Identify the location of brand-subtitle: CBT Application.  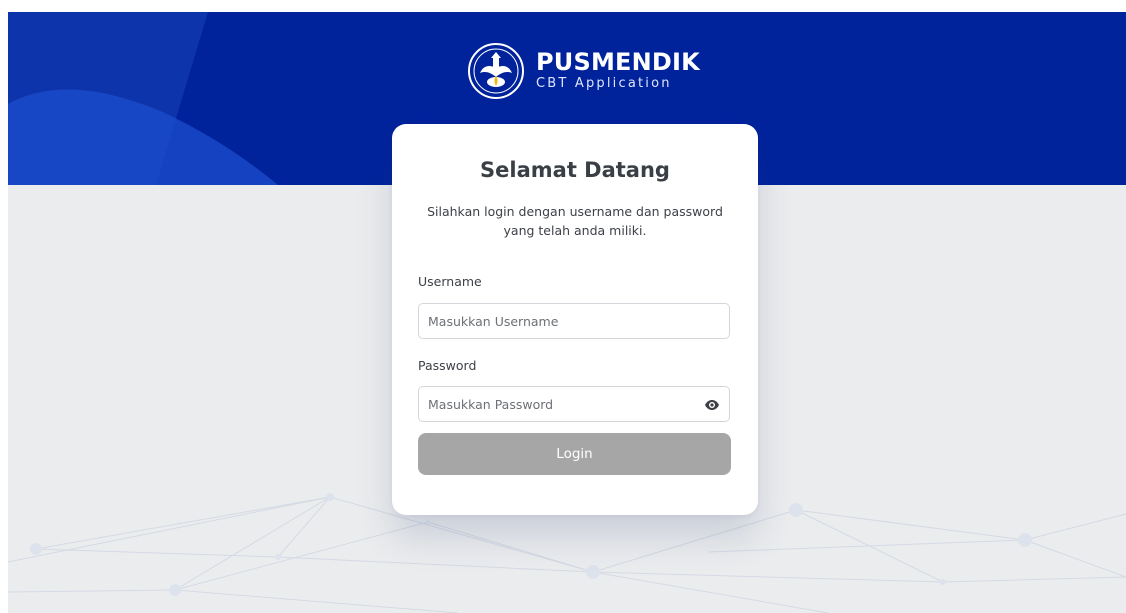
(604, 83).